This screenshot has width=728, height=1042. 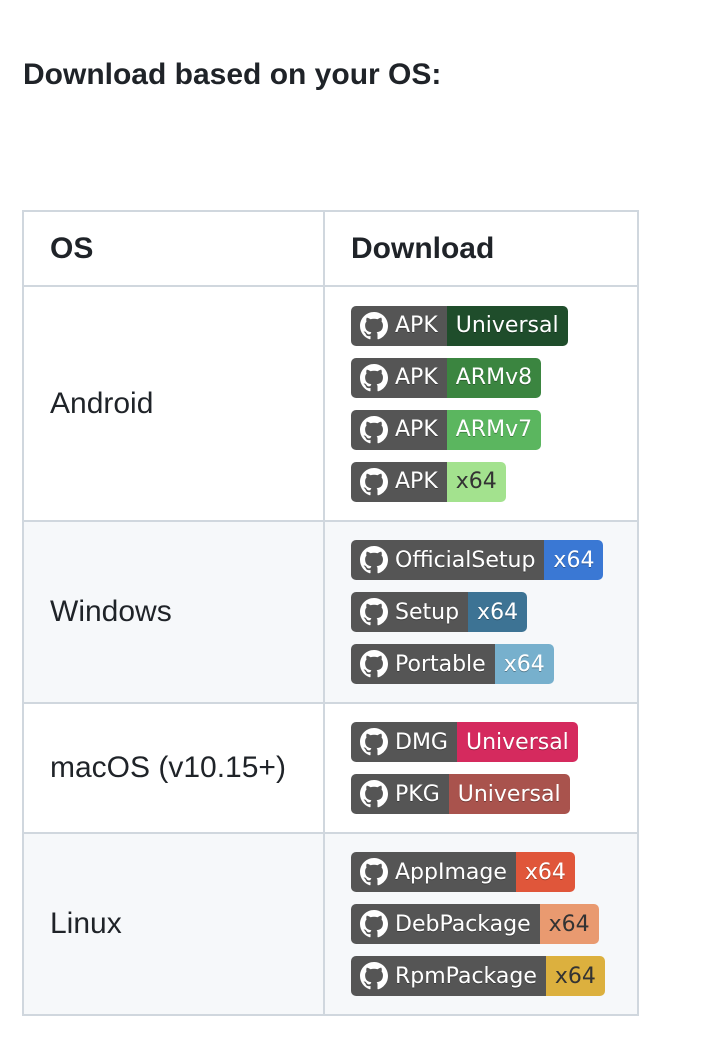 I want to click on badge-message: ARMv8, so click(x=494, y=377).